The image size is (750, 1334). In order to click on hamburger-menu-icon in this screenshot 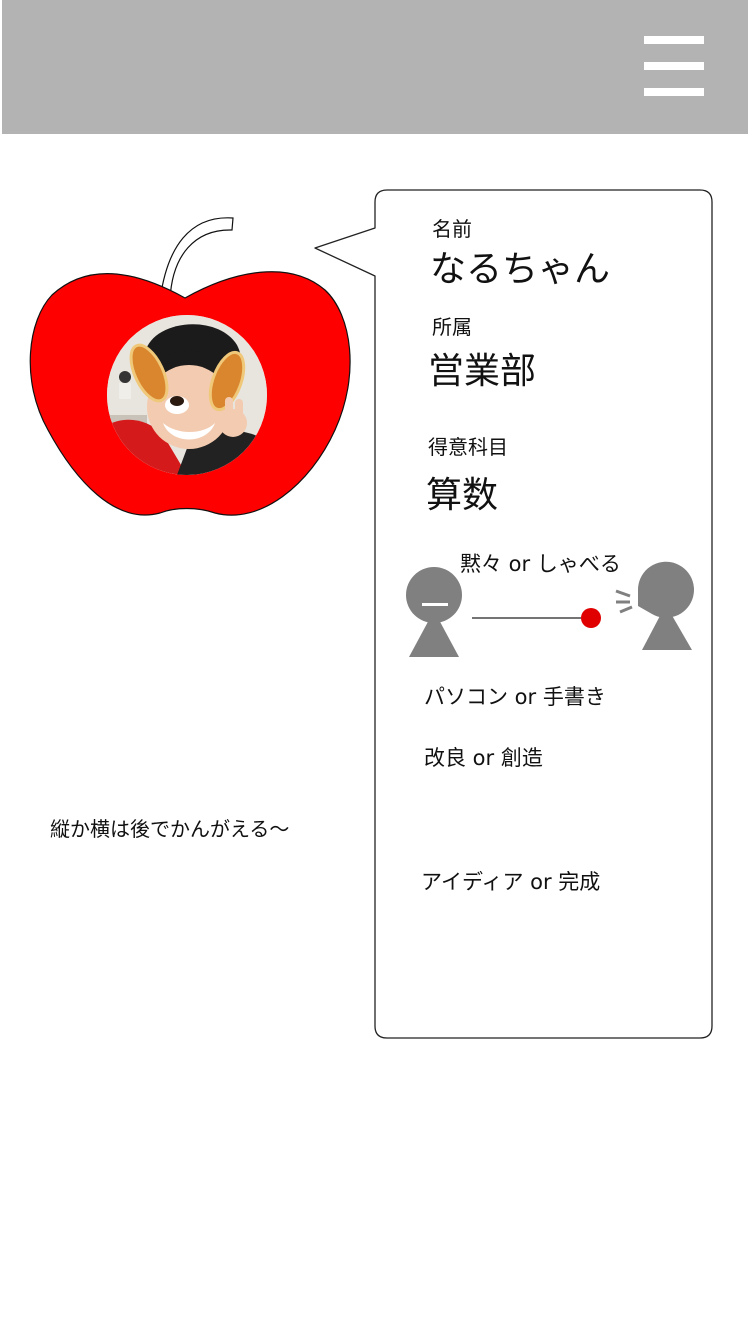, I will do `click(674, 68)`.